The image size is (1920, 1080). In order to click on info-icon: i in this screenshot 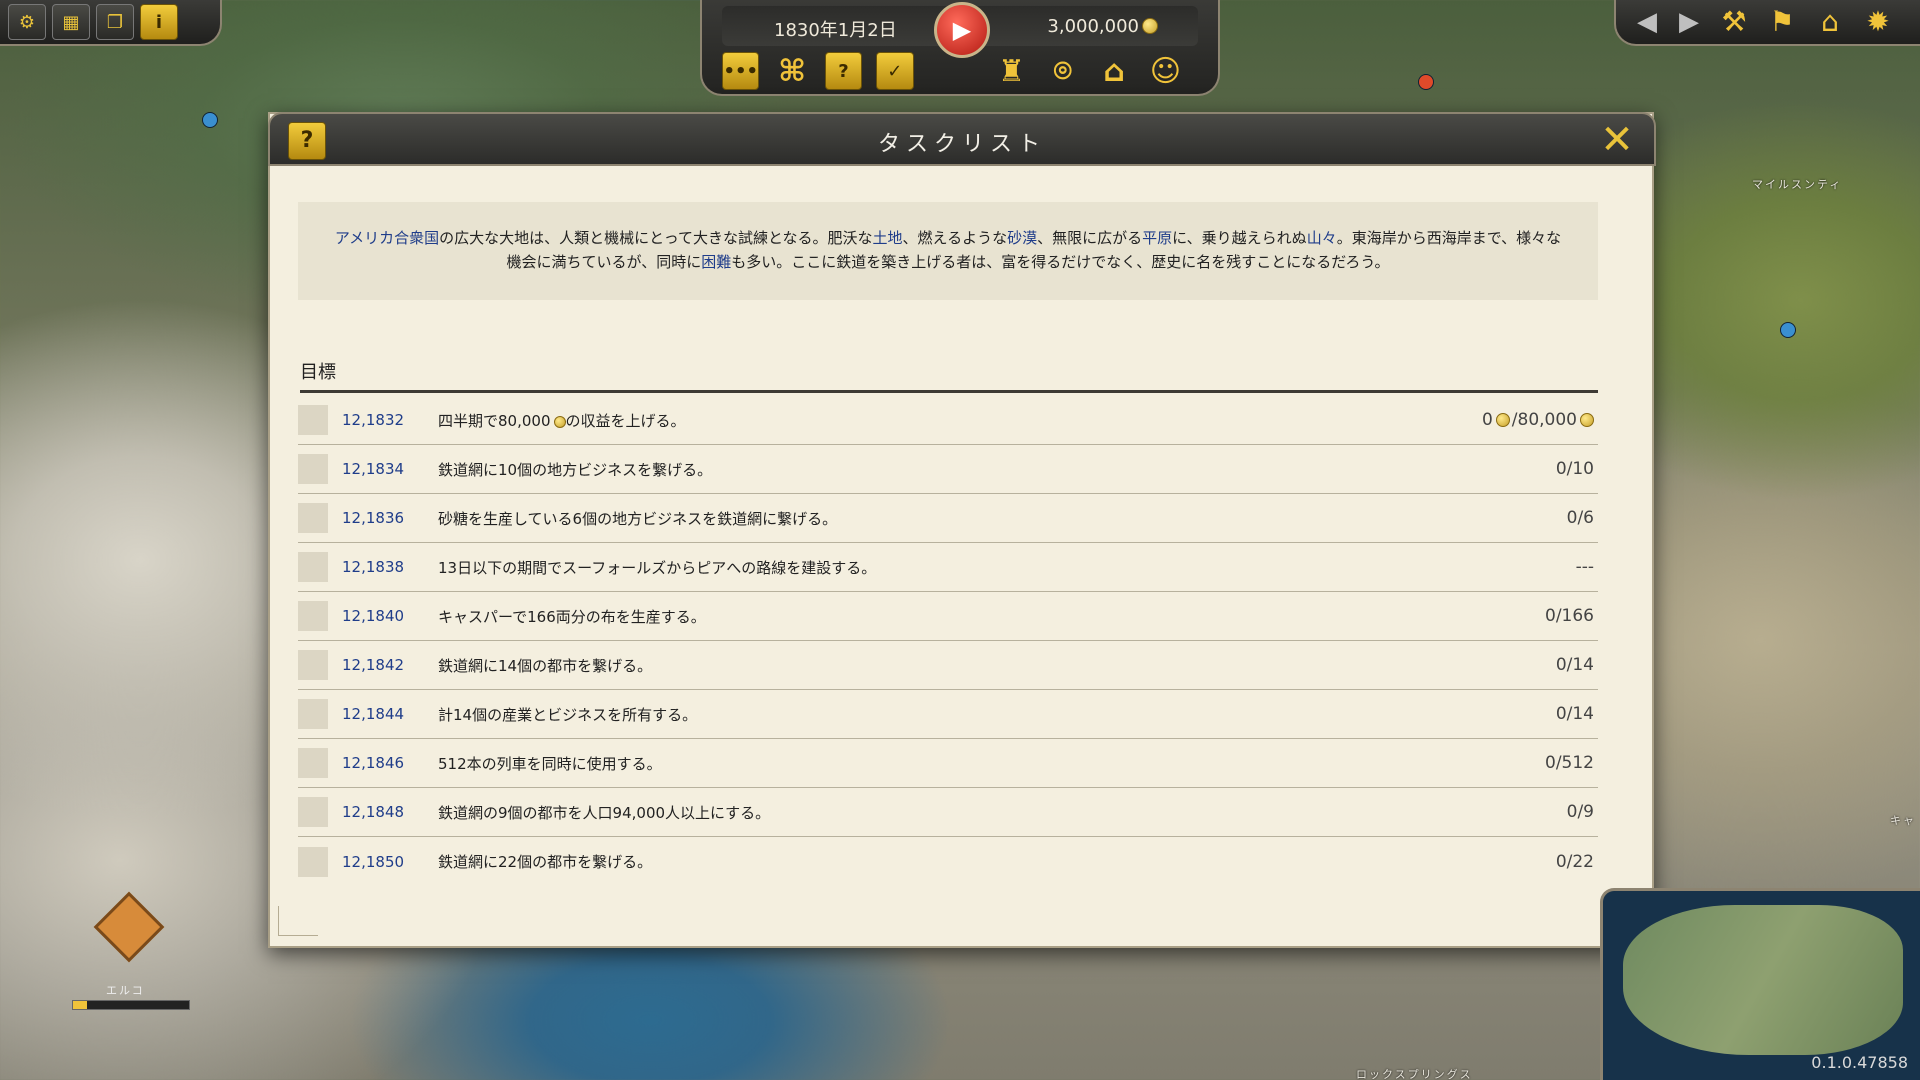, I will do `click(159, 22)`.